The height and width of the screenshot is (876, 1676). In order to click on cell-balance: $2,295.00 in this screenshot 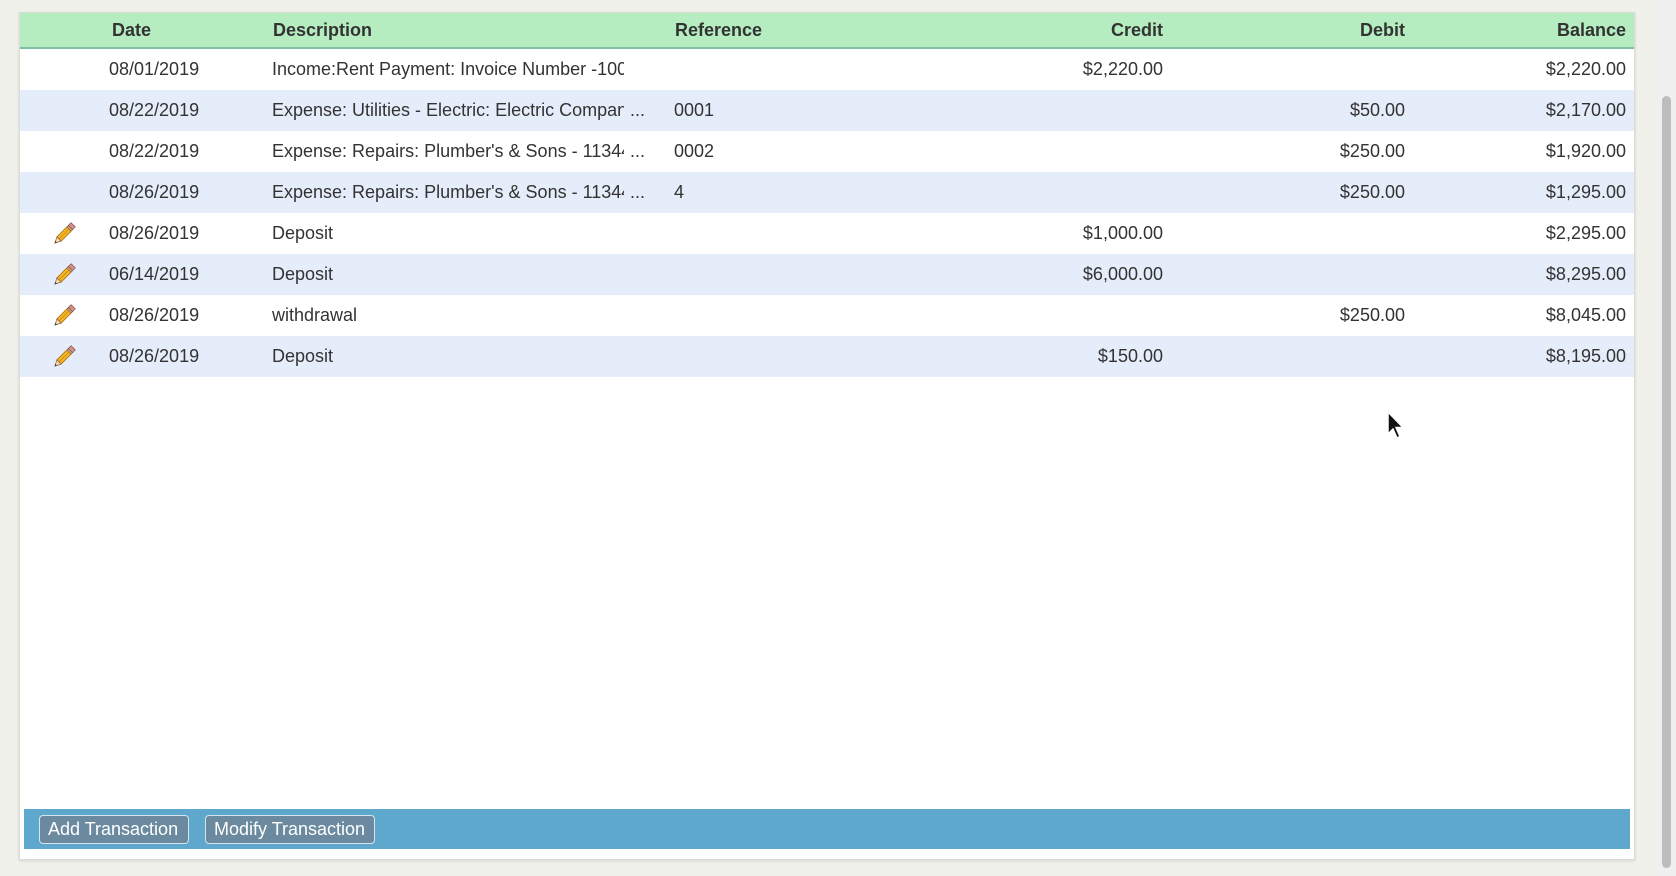, I will do `click(1585, 233)`.